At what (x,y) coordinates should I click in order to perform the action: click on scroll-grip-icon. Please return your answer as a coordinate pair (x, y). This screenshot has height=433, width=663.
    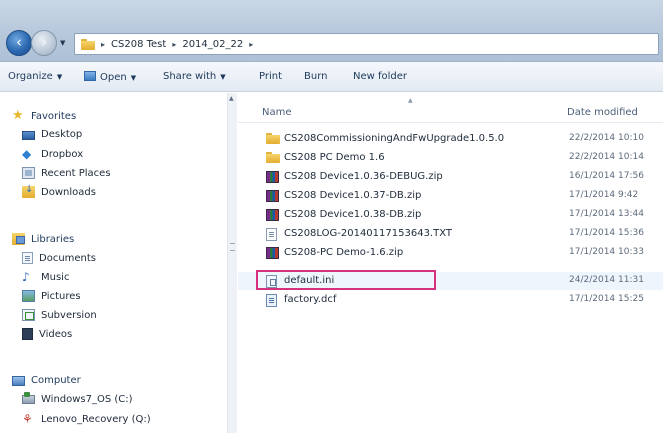
    Looking at the image, I should click on (232, 247).